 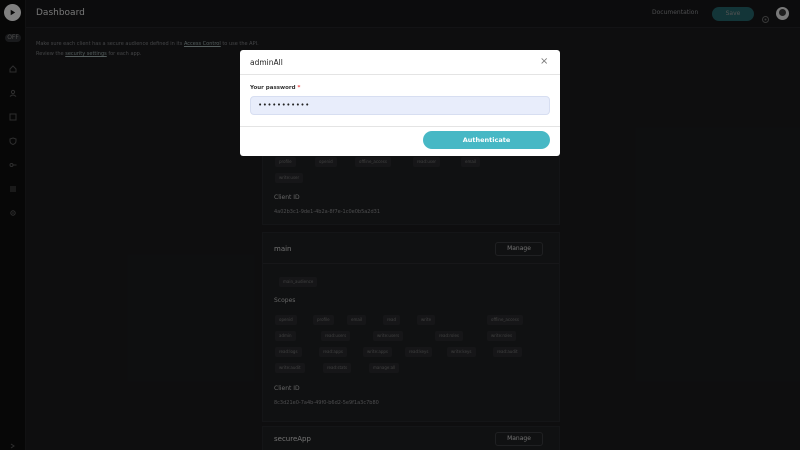 I want to click on required-mark: *, so click(x=299, y=88).